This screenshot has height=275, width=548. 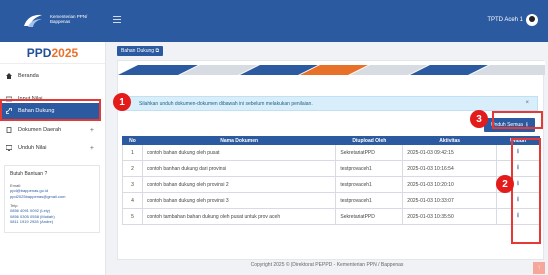 I want to click on help-title: Butuh Bantuan ?, so click(x=29, y=174).